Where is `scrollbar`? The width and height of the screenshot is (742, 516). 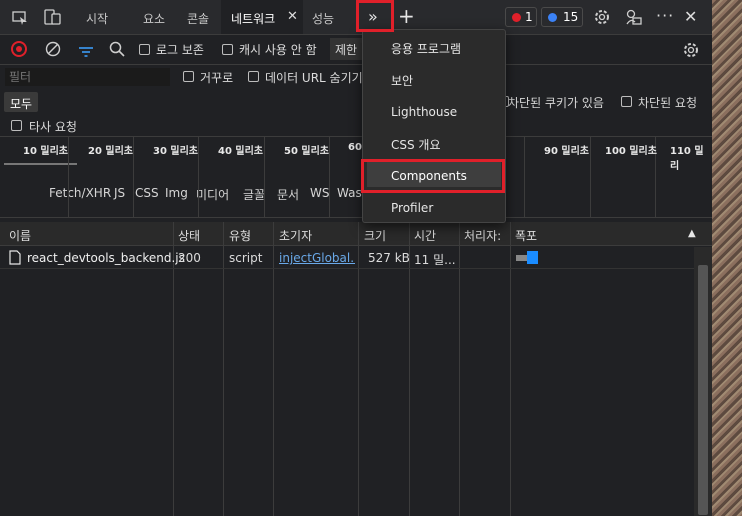
scrollbar is located at coordinates (703, 381).